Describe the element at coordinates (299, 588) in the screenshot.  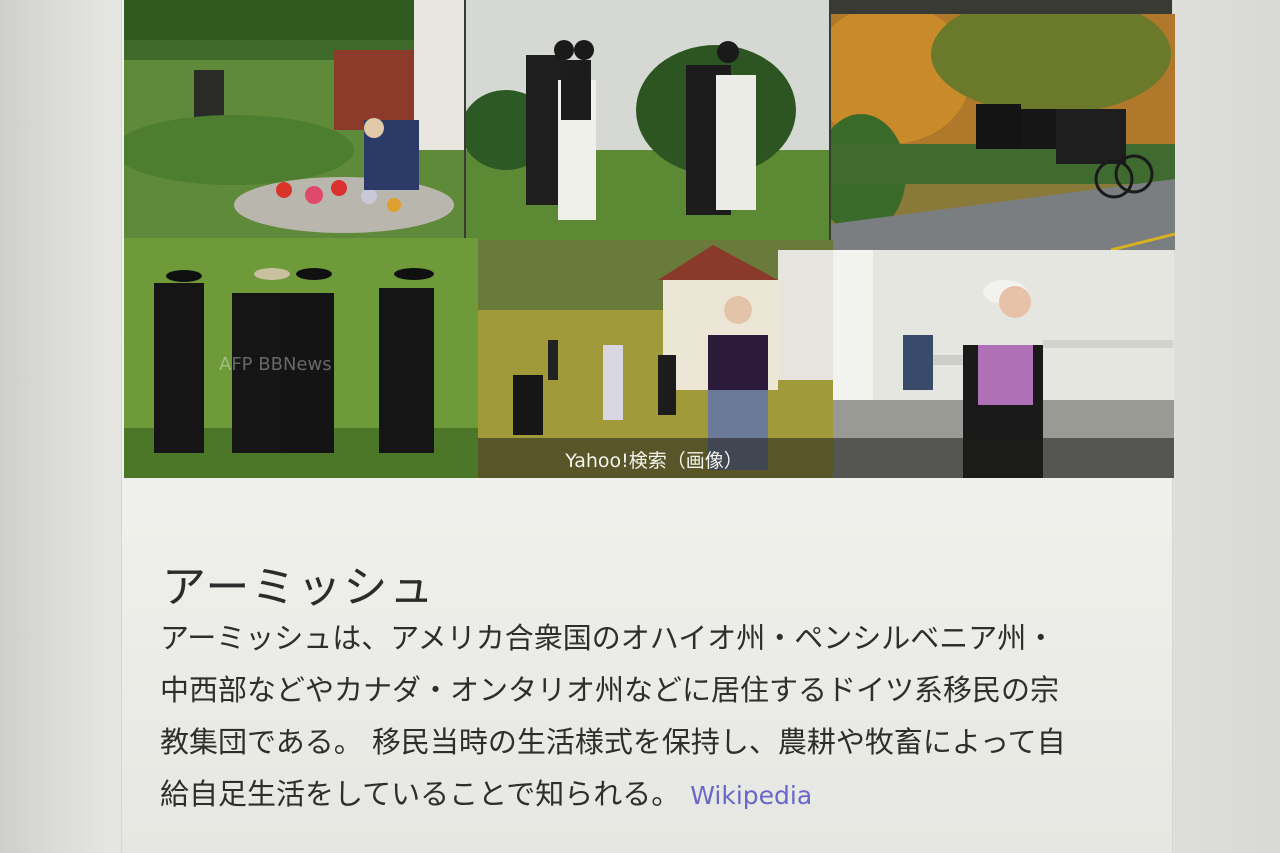
I see `entity-title: アーミッシュ` at that location.